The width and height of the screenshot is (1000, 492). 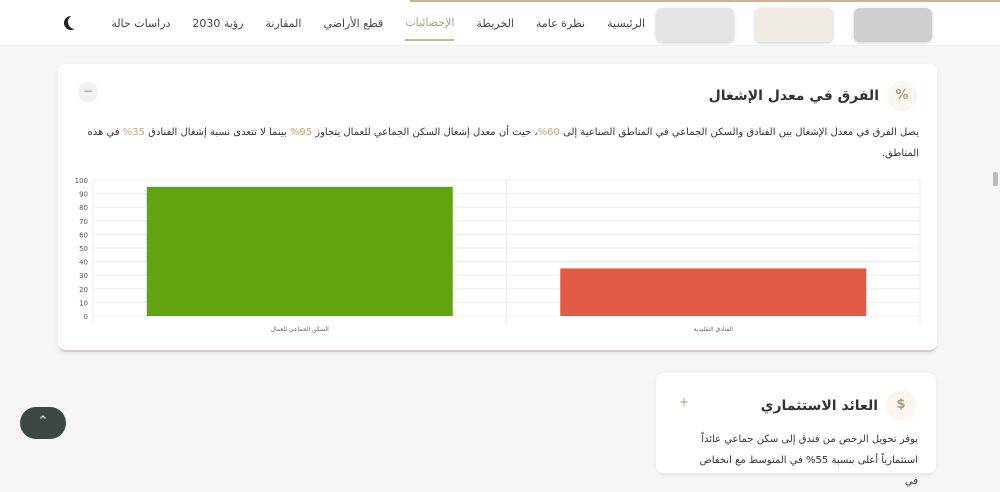 I want to click on nav-item: الرئيسية, so click(x=626, y=23).